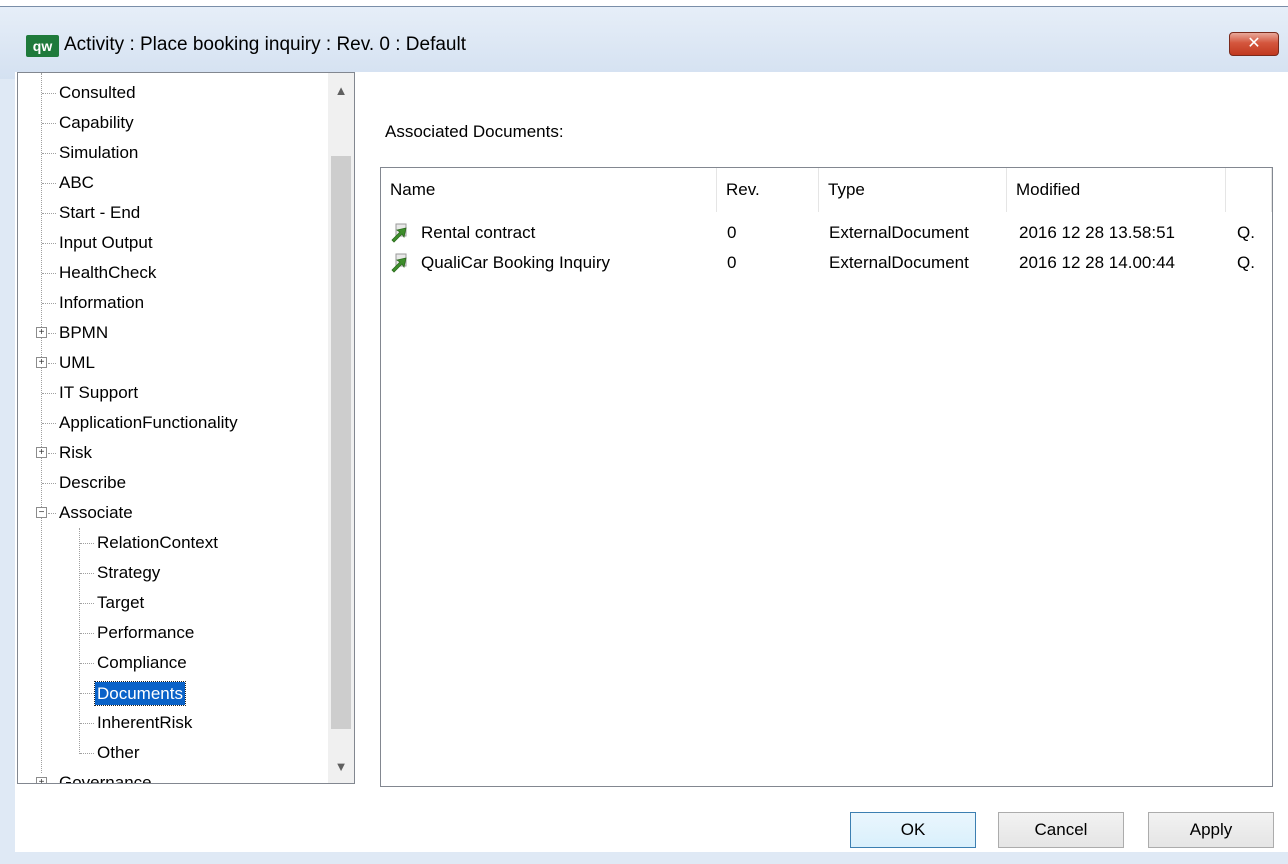 Image resolution: width=1288 pixels, height=864 pixels. Describe the element at coordinates (1061, 830) in the screenshot. I see `cancel-button: Cancel` at that location.